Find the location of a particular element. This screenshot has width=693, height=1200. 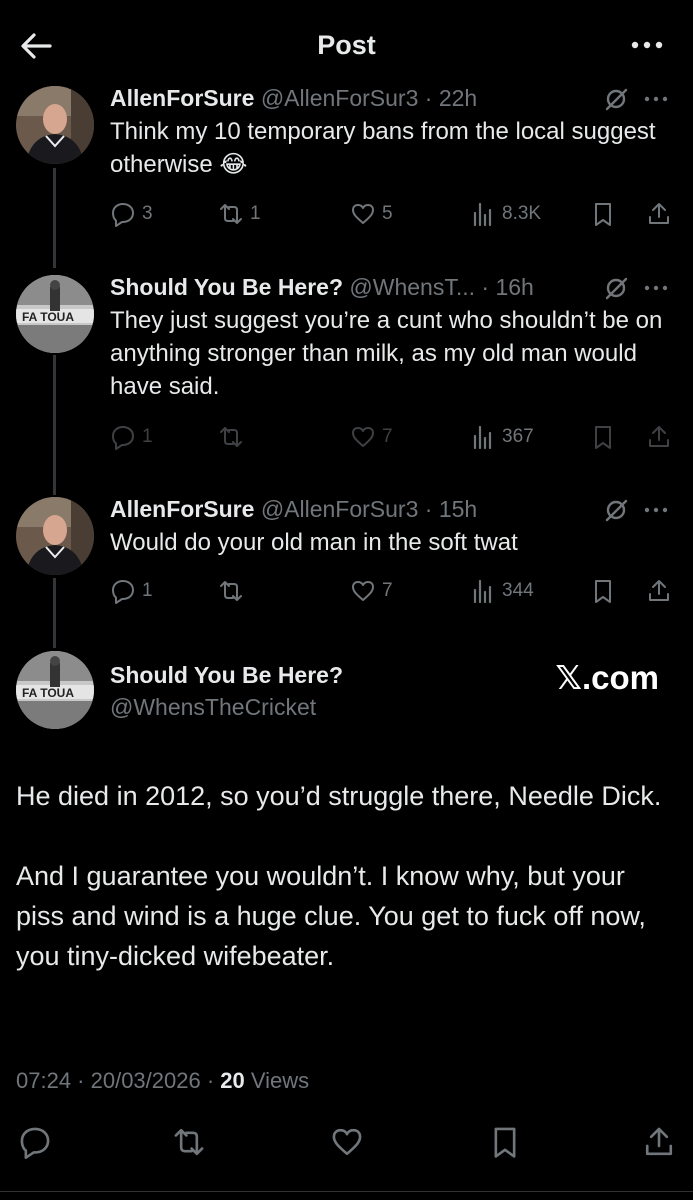

views-count: 344 is located at coordinates (518, 590).